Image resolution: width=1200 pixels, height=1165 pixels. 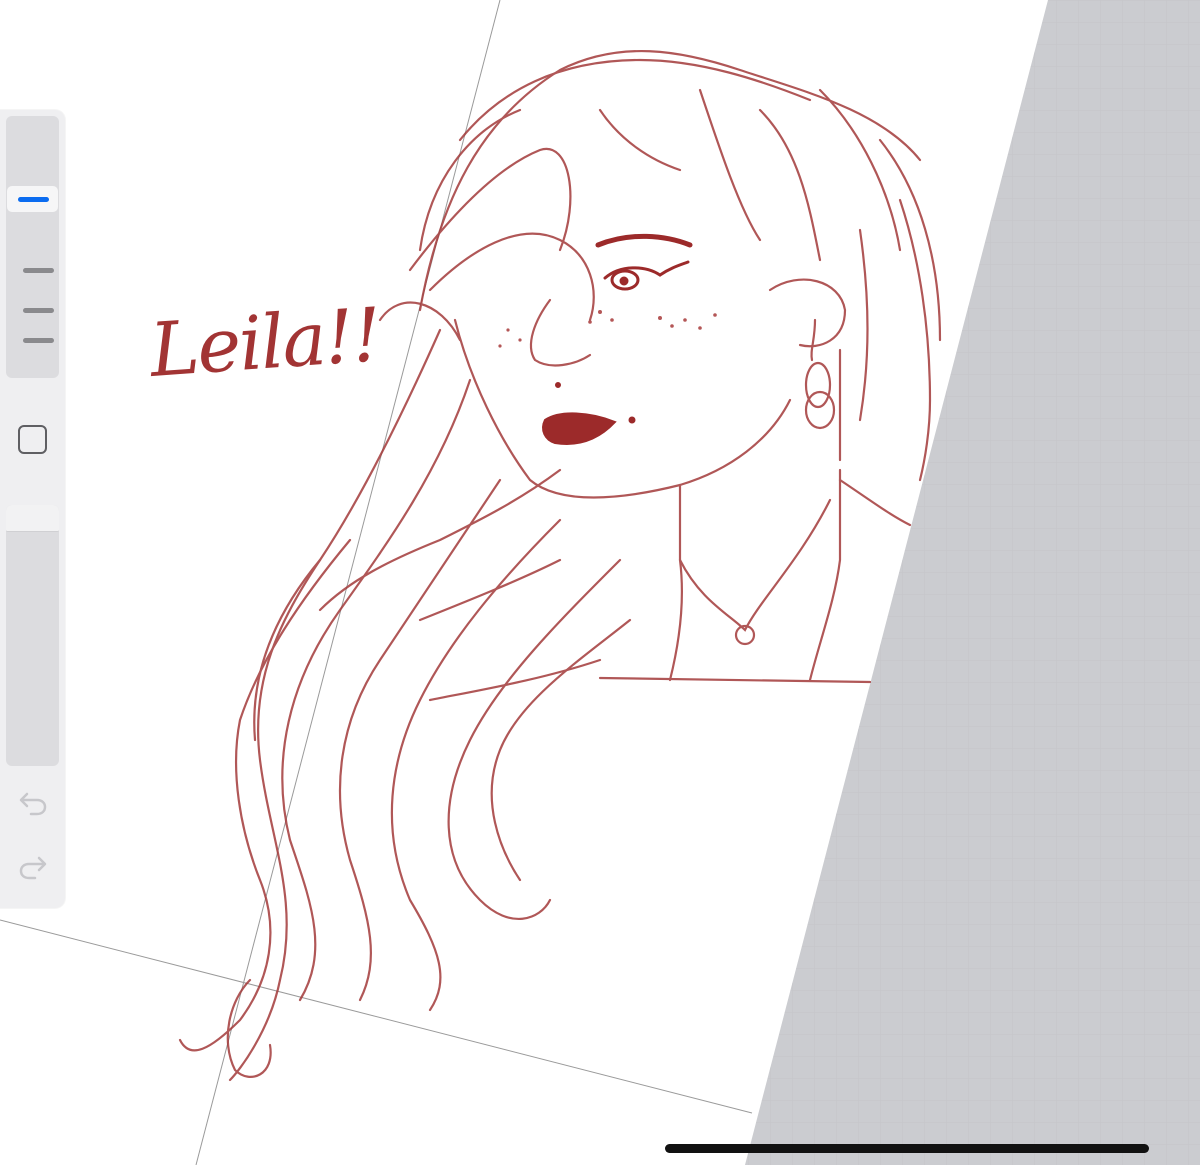 What do you see at coordinates (32, 247) in the screenshot?
I see `brush-size-slider` at bounding box center [32, 247].